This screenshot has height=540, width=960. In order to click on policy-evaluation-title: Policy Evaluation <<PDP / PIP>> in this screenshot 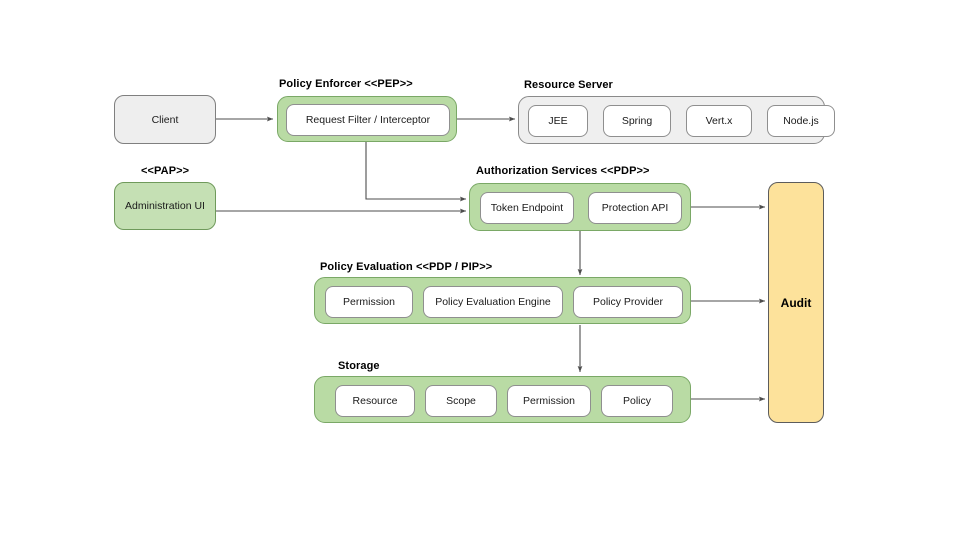, I will do `click(406, 267)`.